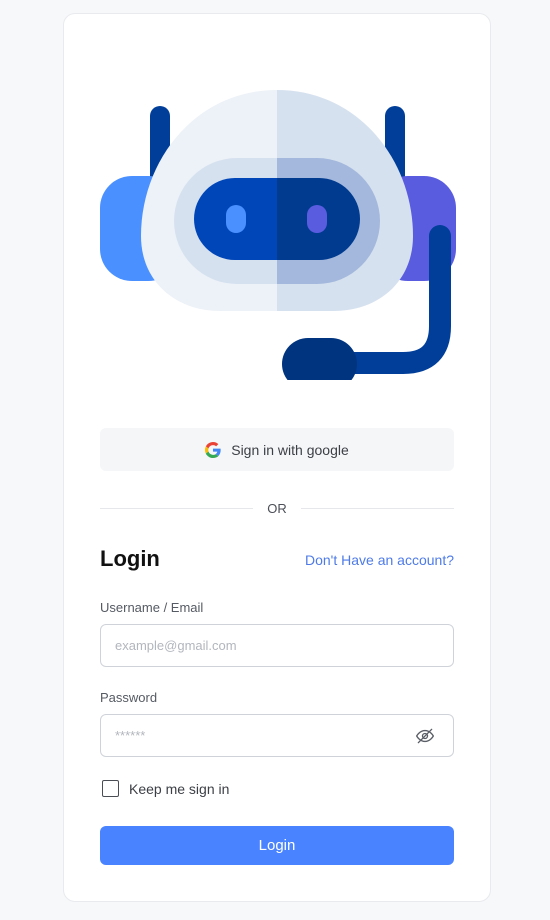 The height and width of the screenshot is (920, 550). What do you see at coordinates (177, 508) in the screenshot?
I see `divider-line-left` at bounding box center [177, 508].